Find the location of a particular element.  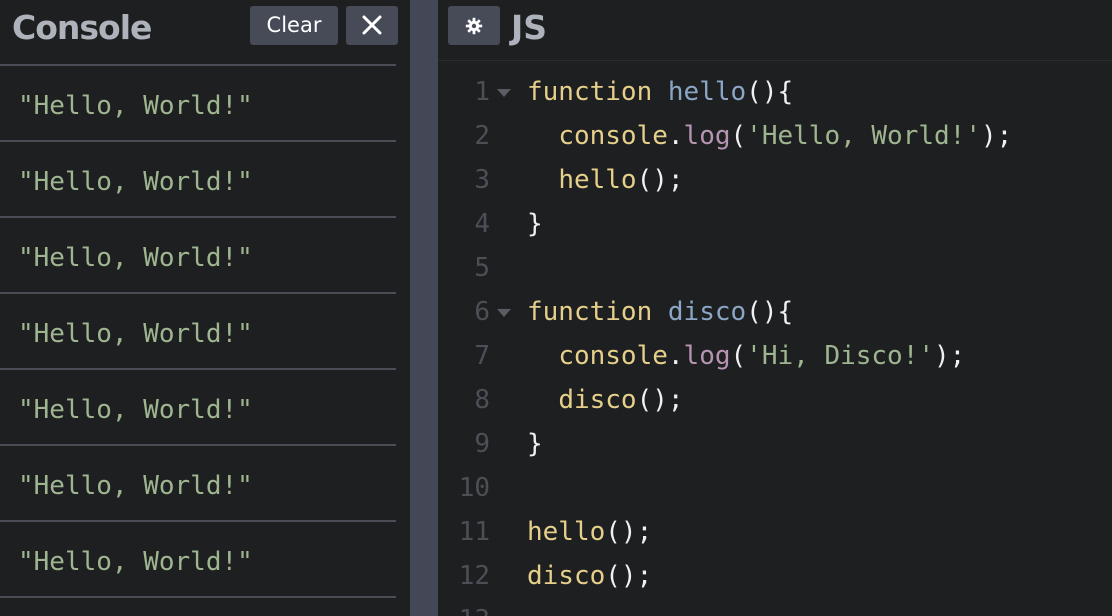

line-number: 6 is located at coordinates (482, 312).